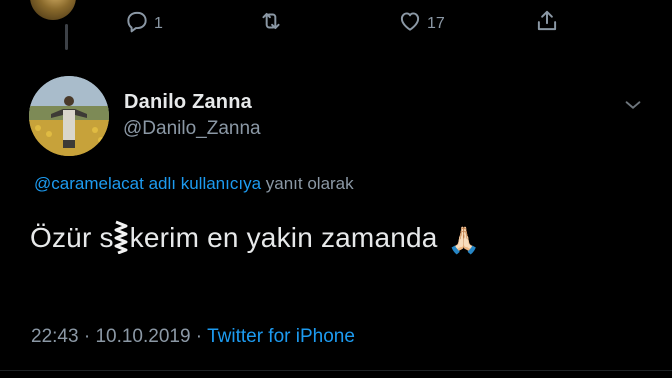  What do you see at coordinates (464, 240) in the screenshot?
I see `folded-hands-emoji: 🙏🏻` at bounding box center [464, 240].